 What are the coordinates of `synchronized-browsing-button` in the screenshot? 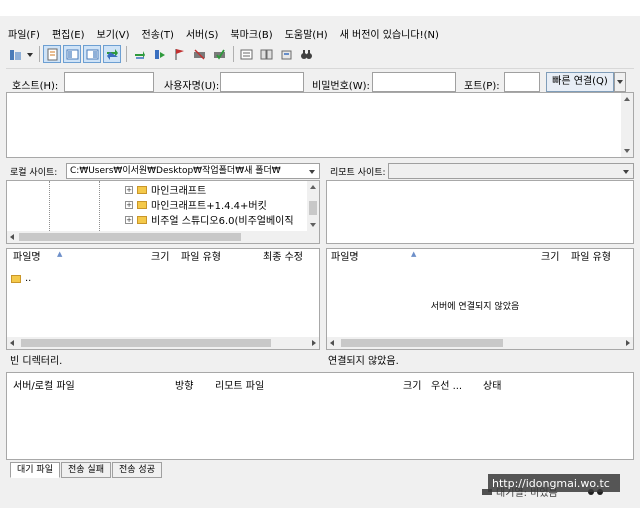 It's located at (286, 54).